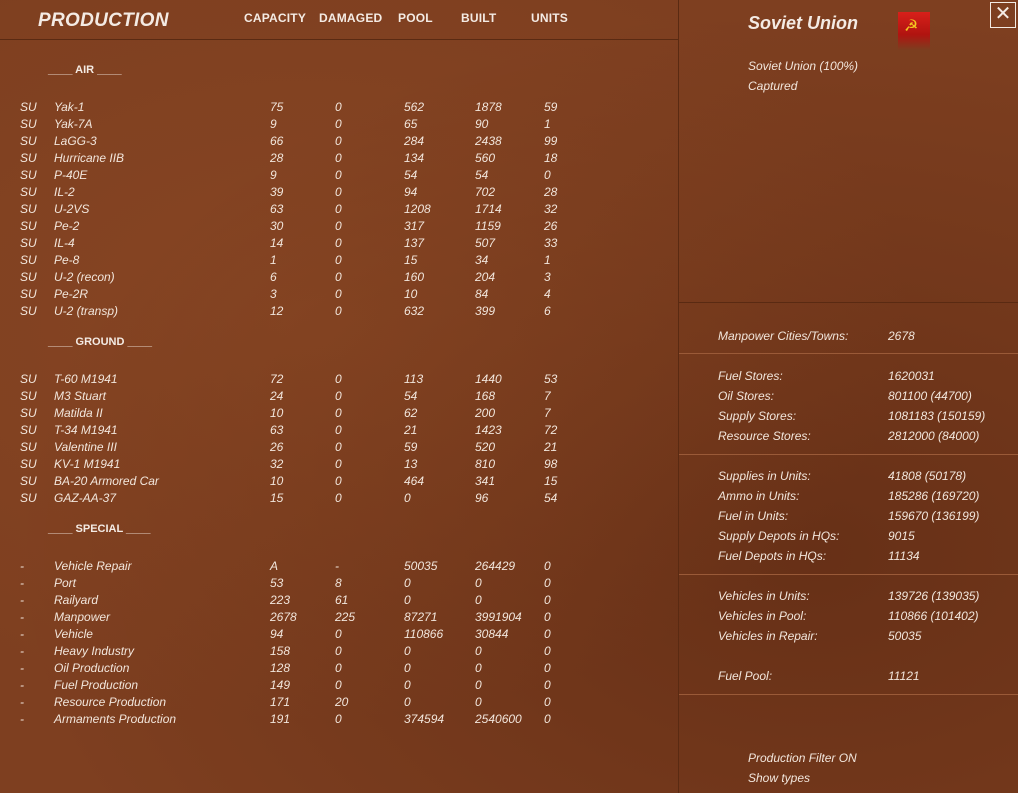  Describe the element at coordinates (338, 125) in the screenshot. I see `table-row: SU Yak-7A 9 0 65 90 1` at that location.